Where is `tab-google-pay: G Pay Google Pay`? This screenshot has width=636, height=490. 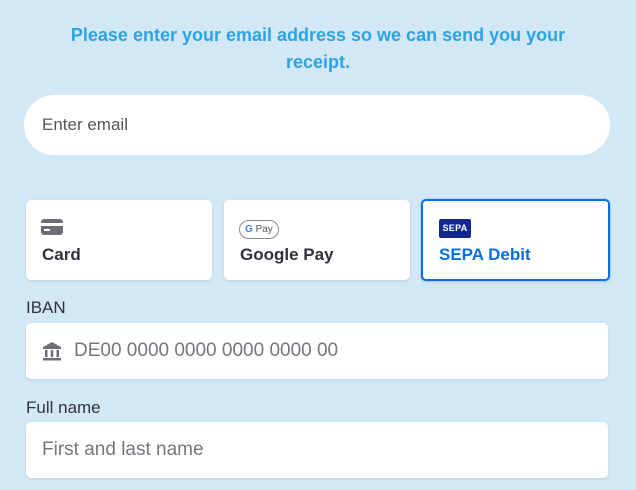 tab-google-pay: G Pay Google Pay is located at coordinates (317, 240).